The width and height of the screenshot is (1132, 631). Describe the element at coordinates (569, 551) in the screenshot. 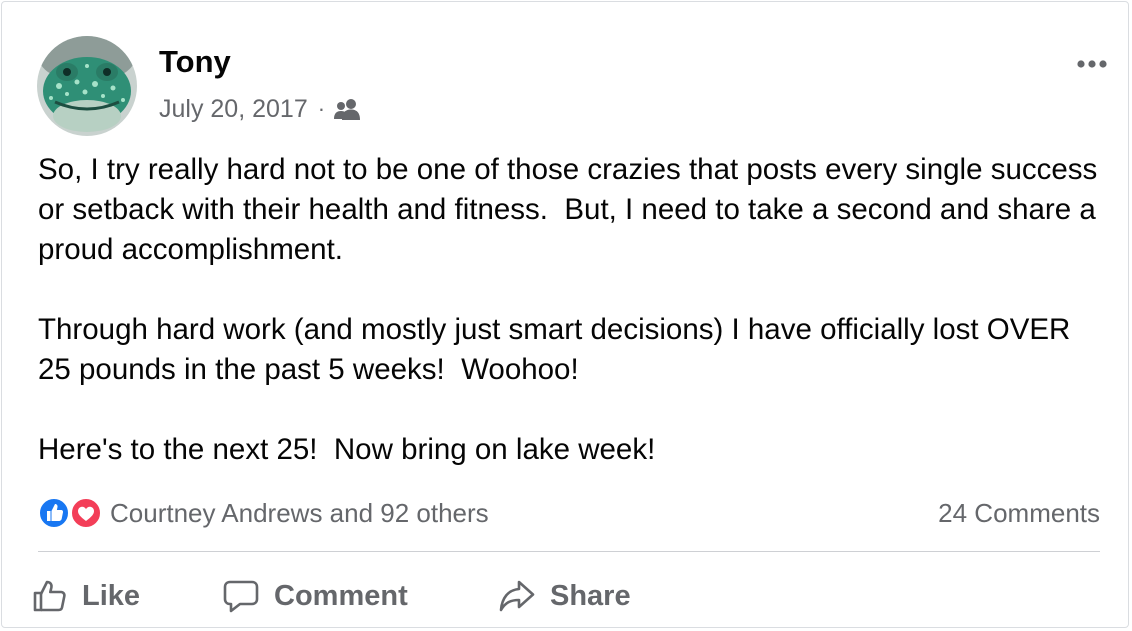

I see `divider` at that location.